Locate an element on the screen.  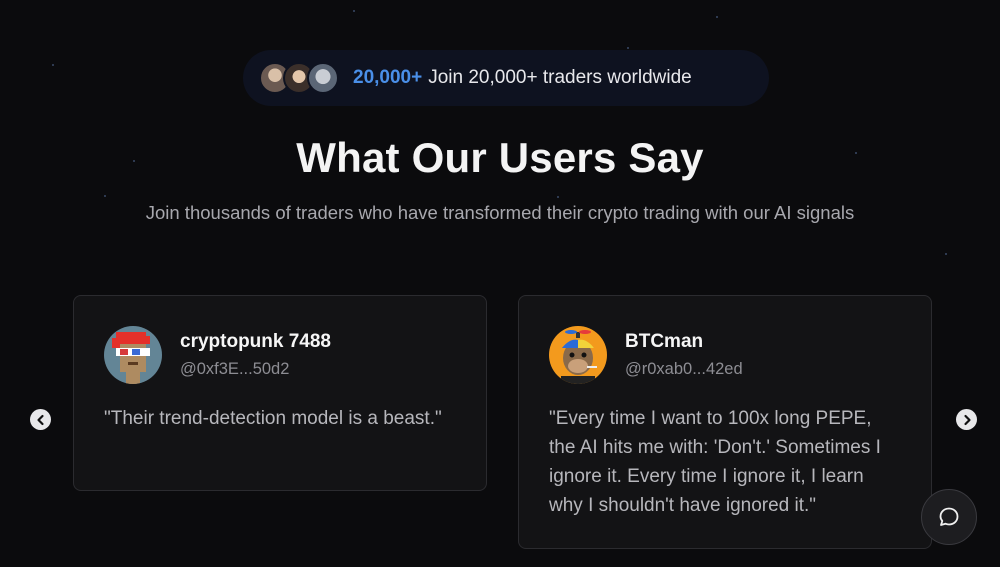
badge-count: 20,000+ is located at coordinates (388, 77).